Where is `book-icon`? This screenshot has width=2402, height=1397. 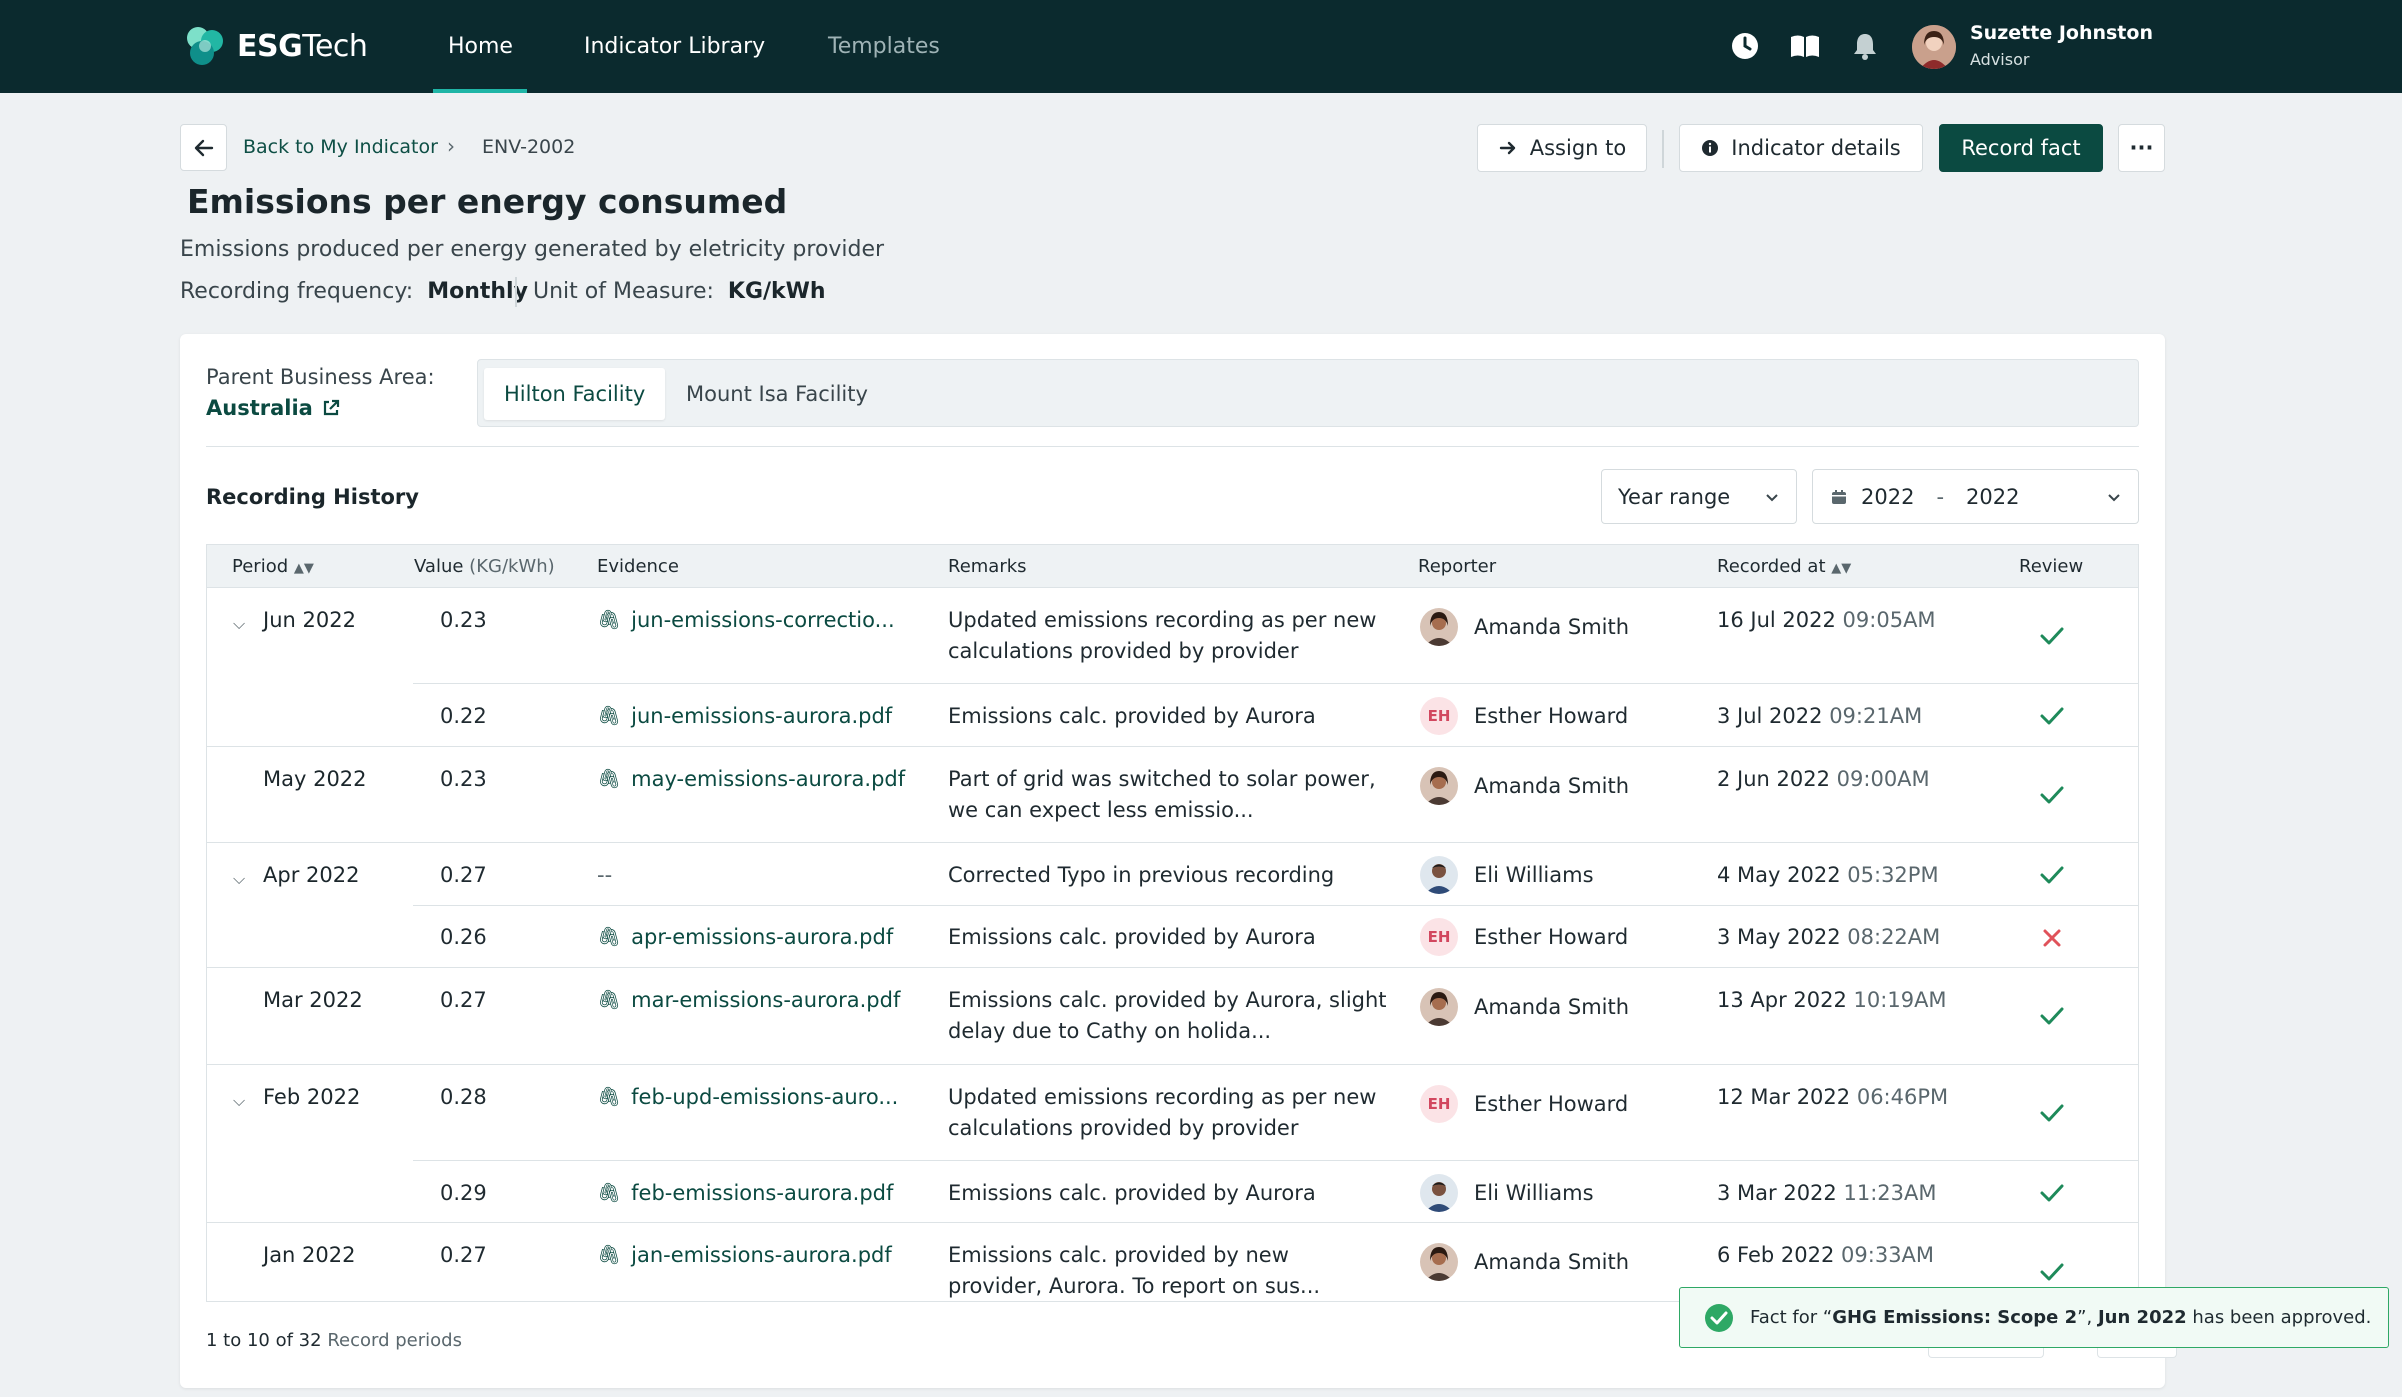
book-icon is located at coordinates (1805, 46).